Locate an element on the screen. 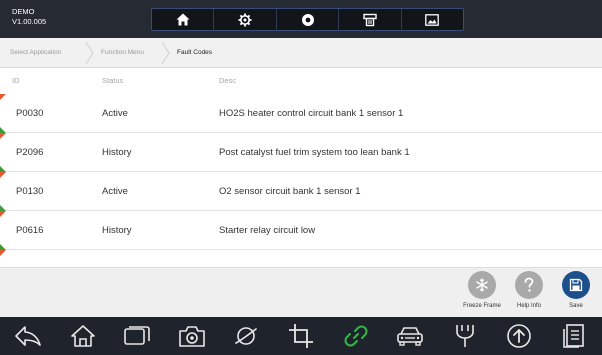 The width and height of the screenshot is (602, 355). fault-code-desc: Starter relay circuit low is located at coordinates (267, 230).